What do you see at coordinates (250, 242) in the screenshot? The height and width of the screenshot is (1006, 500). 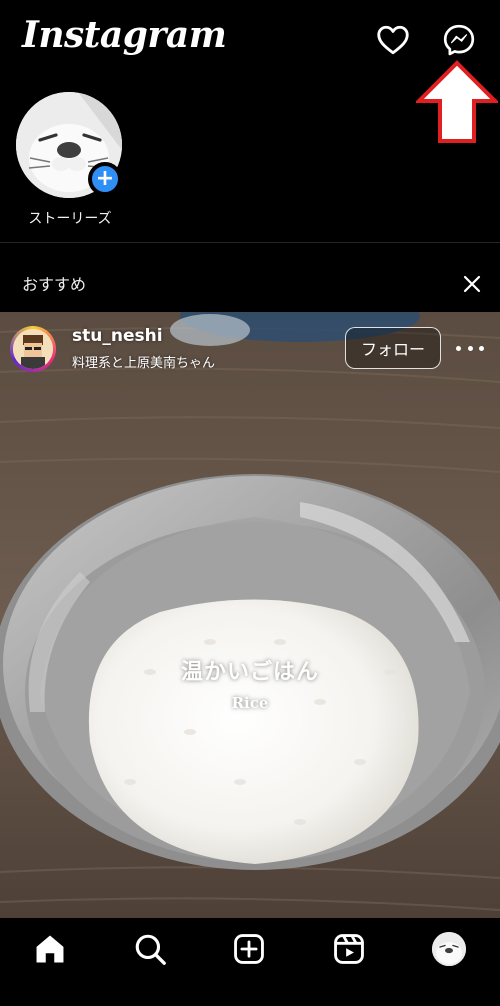 I see `divider` at bounding box center [250, 242].